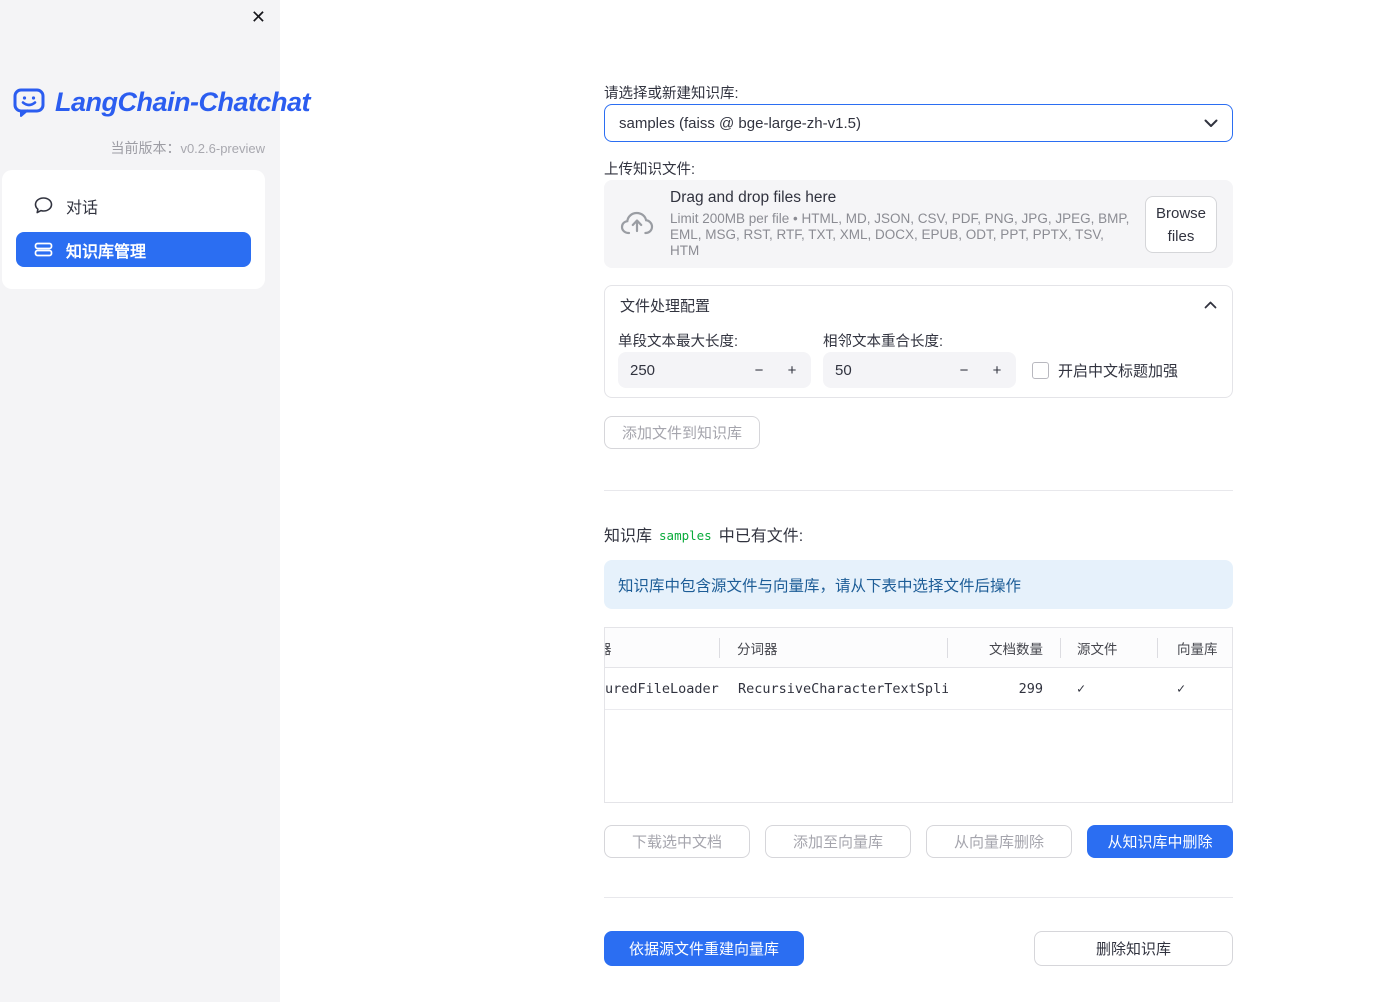  What do you see at coordinates (665, 306) in the screenshot?
I see `file-config-title: 文件处理配置` at bounding box center [665, 306].